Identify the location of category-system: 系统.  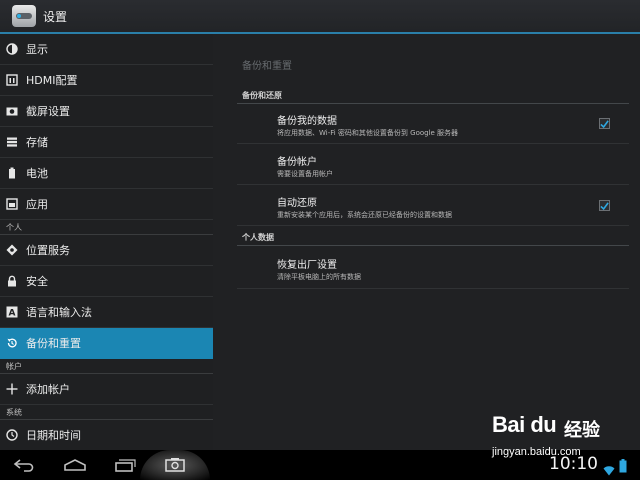
(106, 412).